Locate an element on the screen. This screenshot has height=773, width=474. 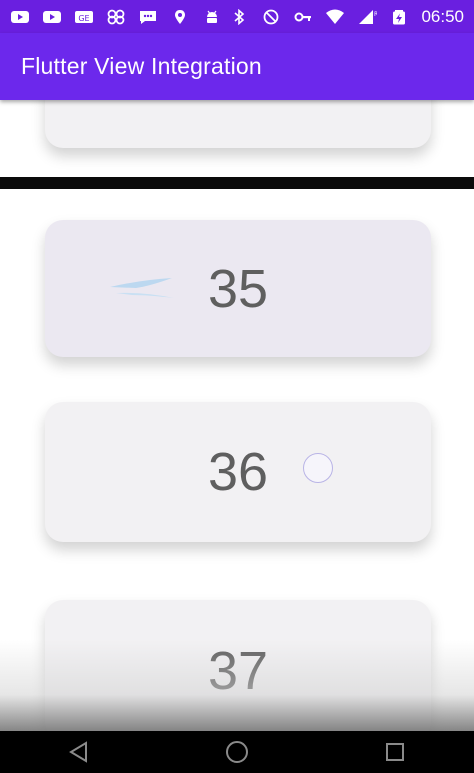
card-number: 37 is located at coordinates (238, 671).